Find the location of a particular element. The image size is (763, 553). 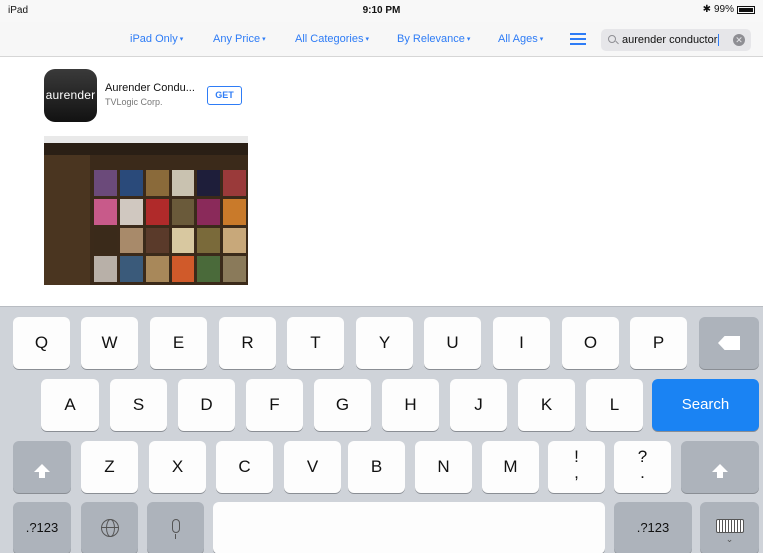

screenshot-sidebar is located at coordinates (67, 220).